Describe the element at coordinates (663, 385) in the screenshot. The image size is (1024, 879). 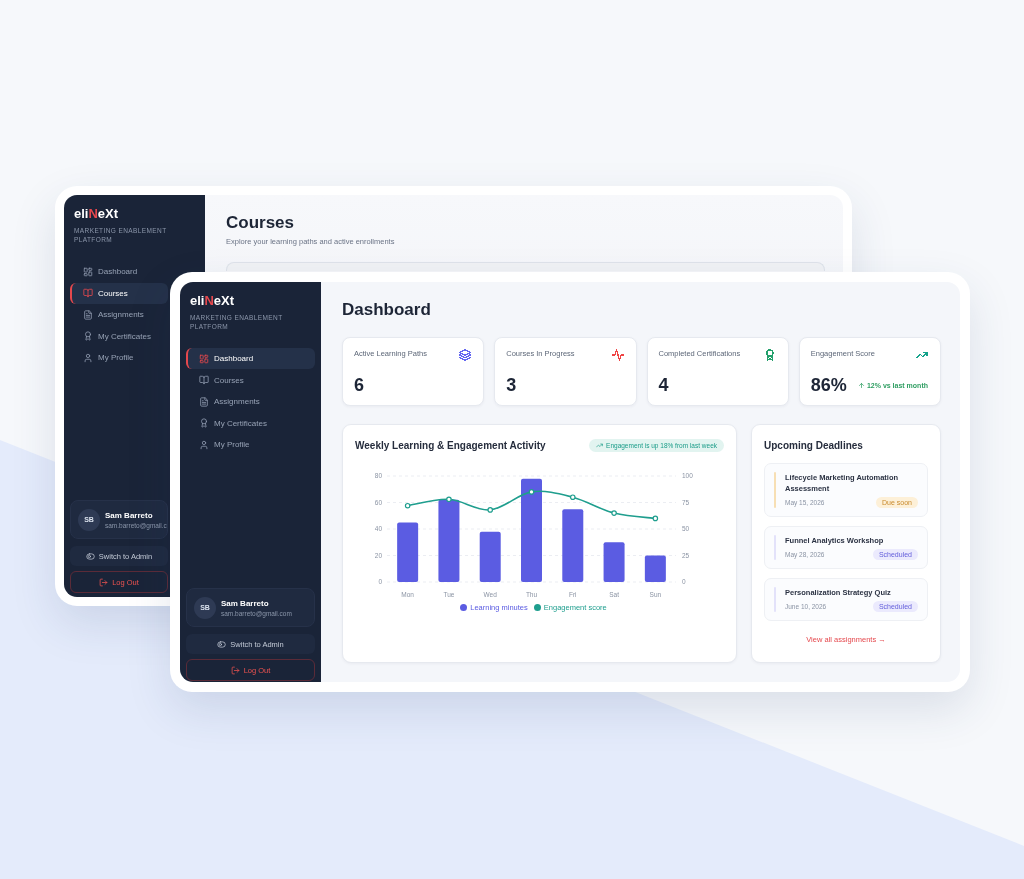
I see `stat-value: 4` at that location.